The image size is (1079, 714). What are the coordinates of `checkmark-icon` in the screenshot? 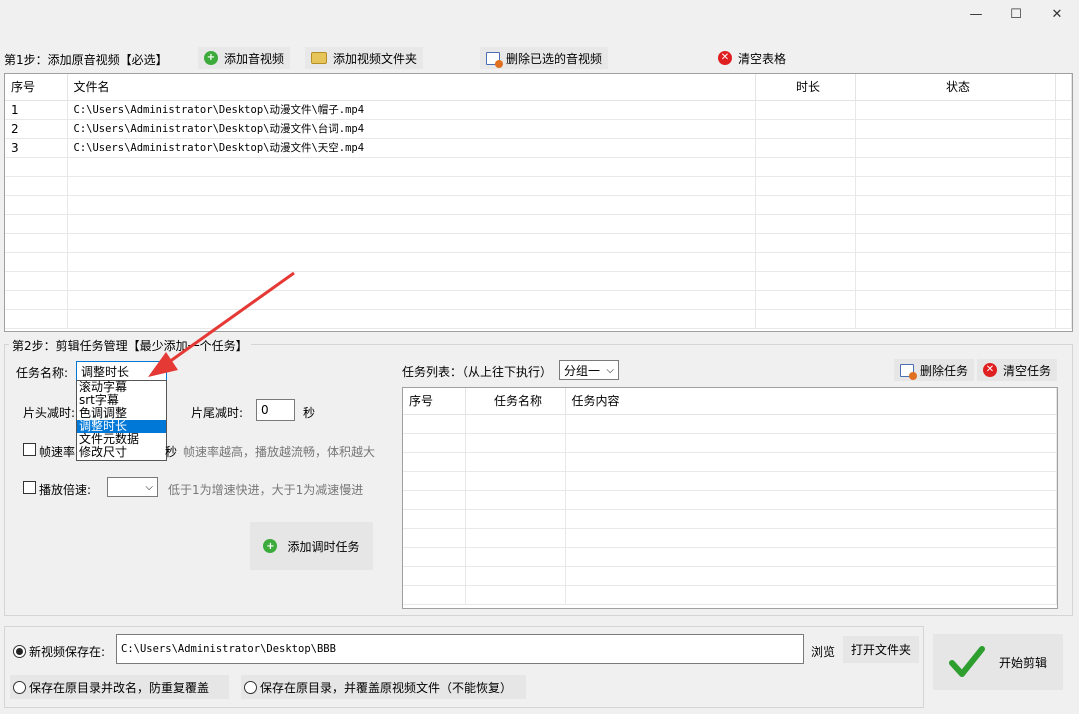 It's located at (966, 661).